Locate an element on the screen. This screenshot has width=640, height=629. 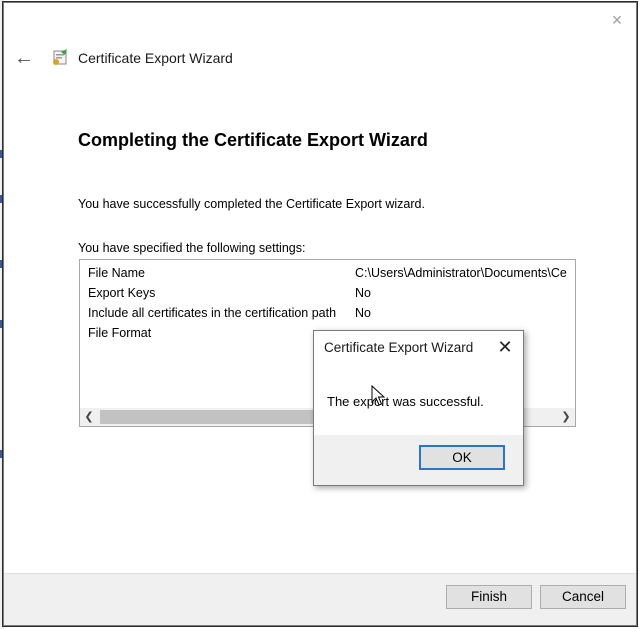
dialog-message: The export was successful. is located at coordinates (405, 401).